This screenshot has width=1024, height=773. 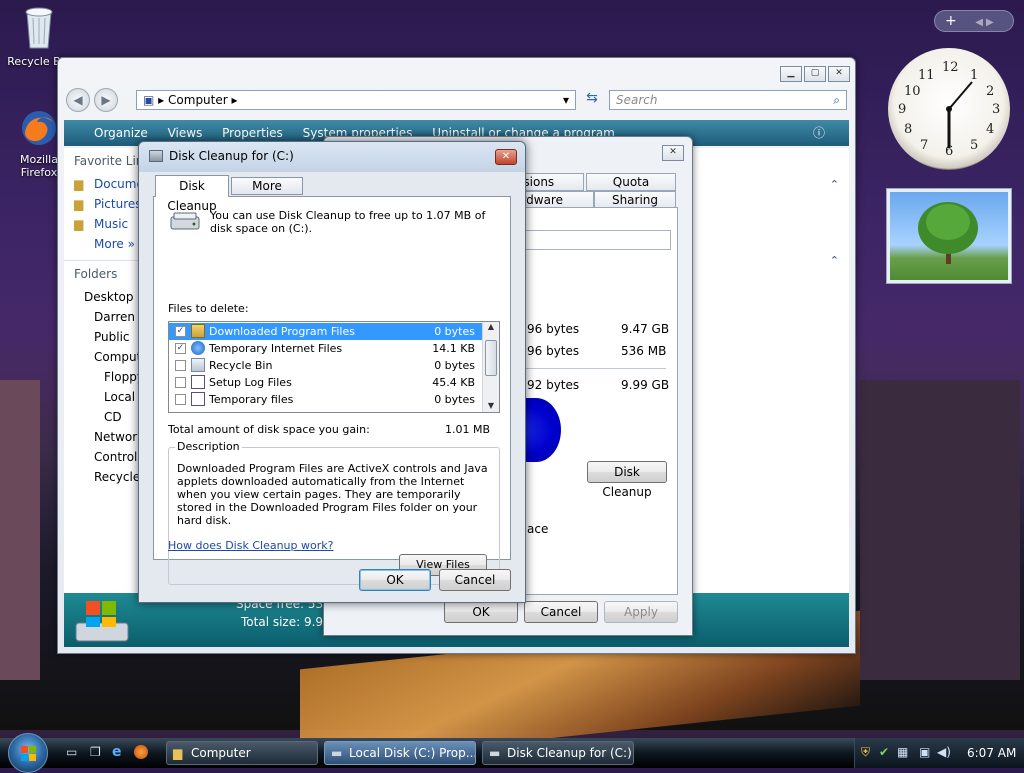 I want to click on scroll-down-icon: ▼, so click(x=491, y=405).